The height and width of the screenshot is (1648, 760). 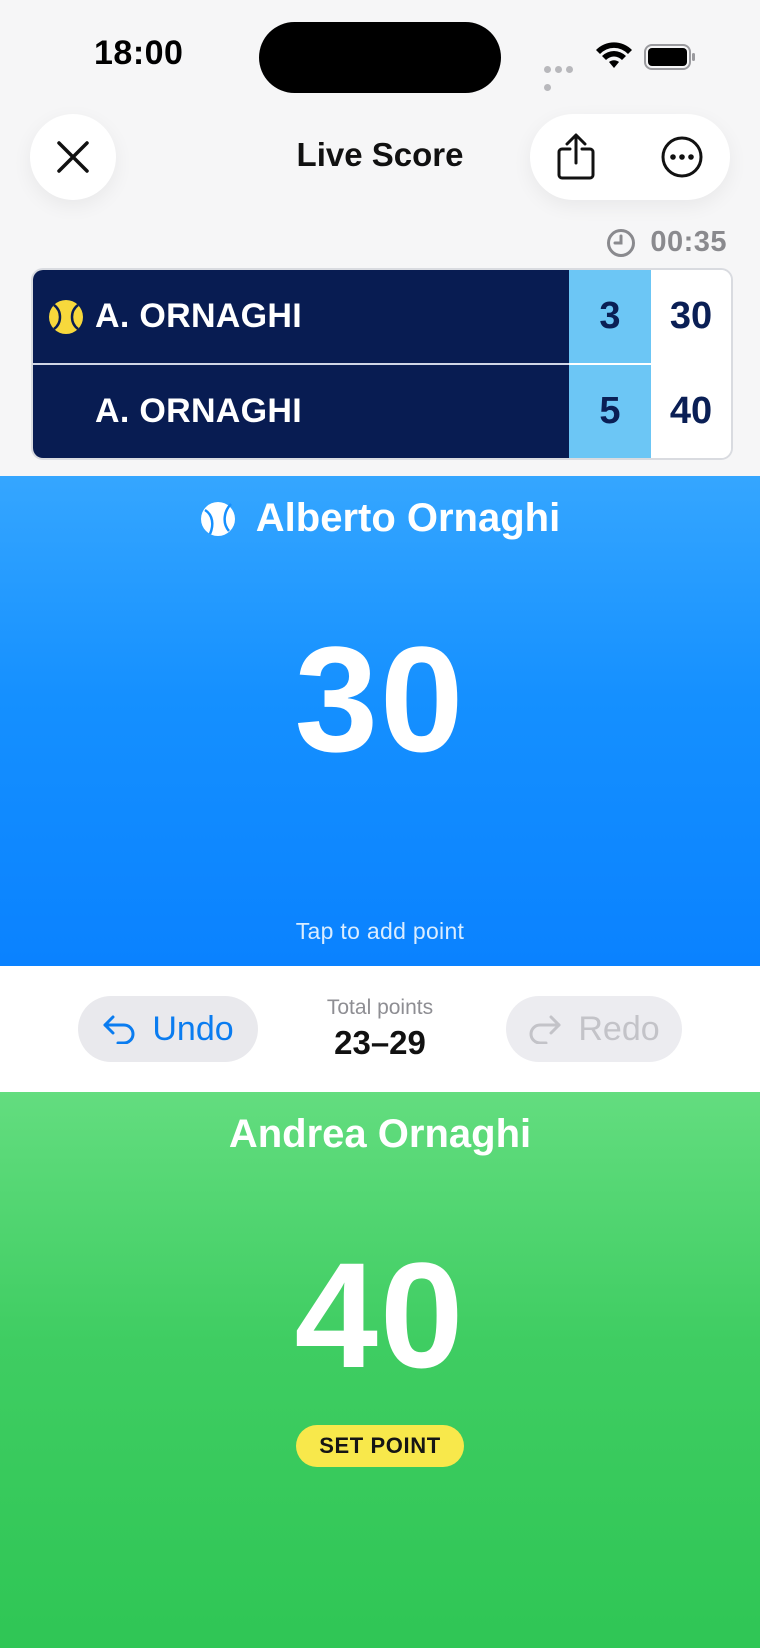 I want to click on tap-hint: Tap to add point, so click(x=380, y=931).